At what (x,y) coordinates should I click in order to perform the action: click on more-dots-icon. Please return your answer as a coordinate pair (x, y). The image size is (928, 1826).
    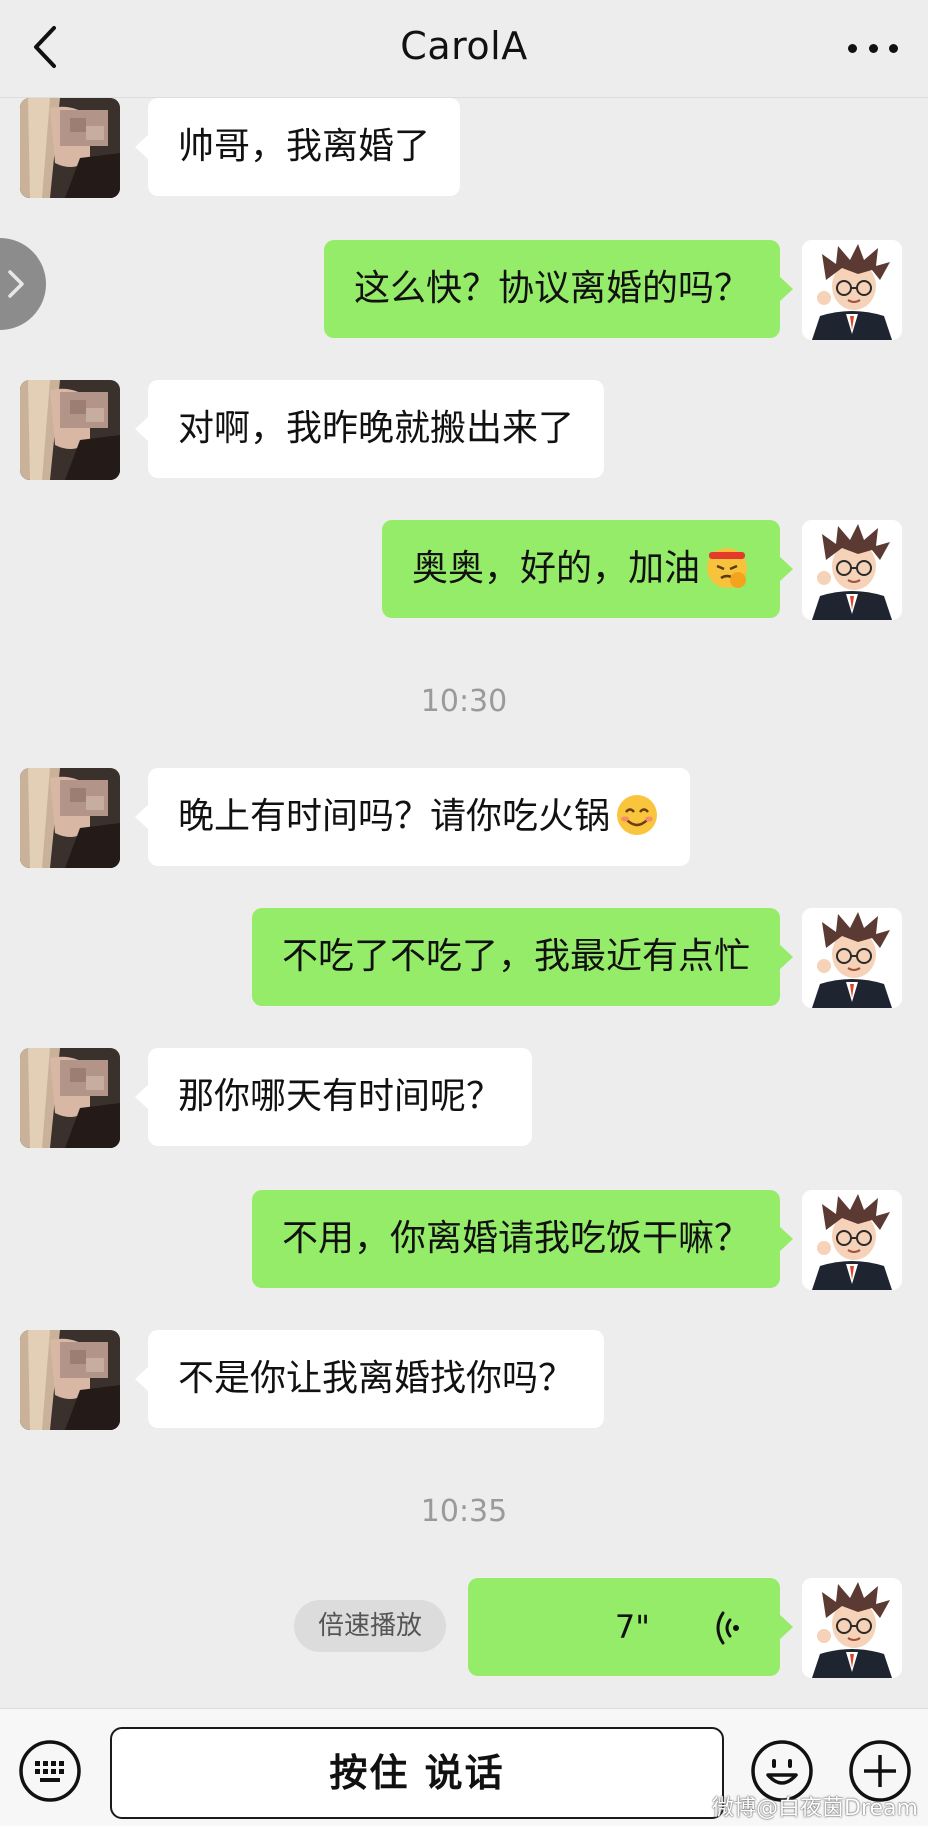
    Looking at the image, I should click on (852, 48).